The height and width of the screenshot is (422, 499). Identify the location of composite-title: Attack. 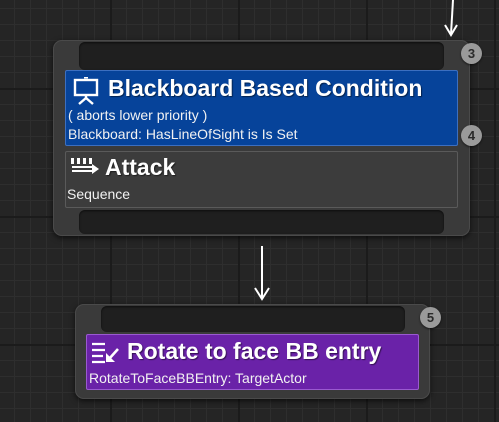
(140, 167).